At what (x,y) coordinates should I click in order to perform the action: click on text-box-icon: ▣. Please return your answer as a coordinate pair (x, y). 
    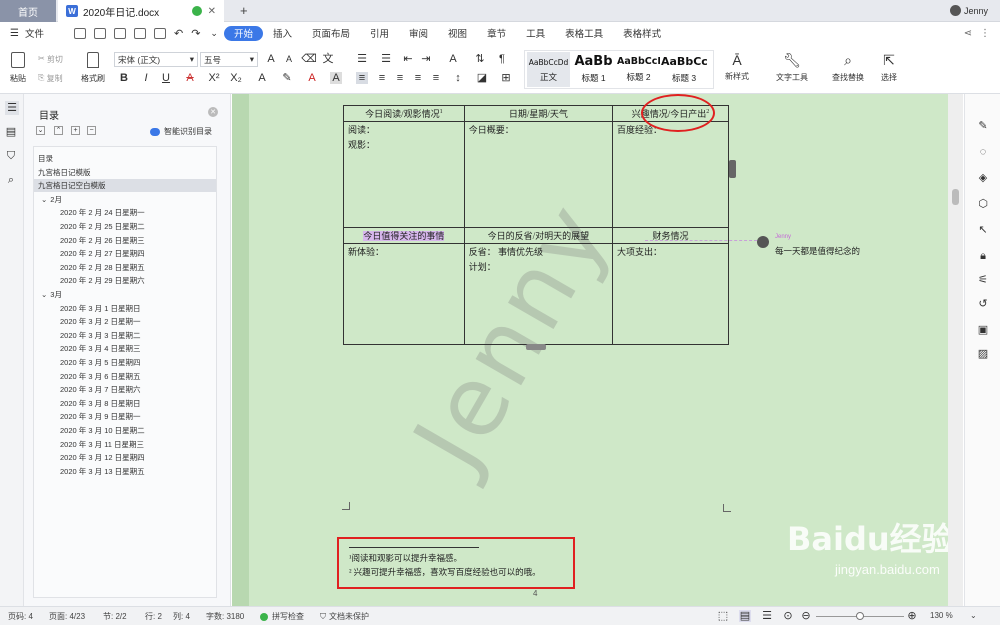
    Looking at the image, I should click on (983, 330).